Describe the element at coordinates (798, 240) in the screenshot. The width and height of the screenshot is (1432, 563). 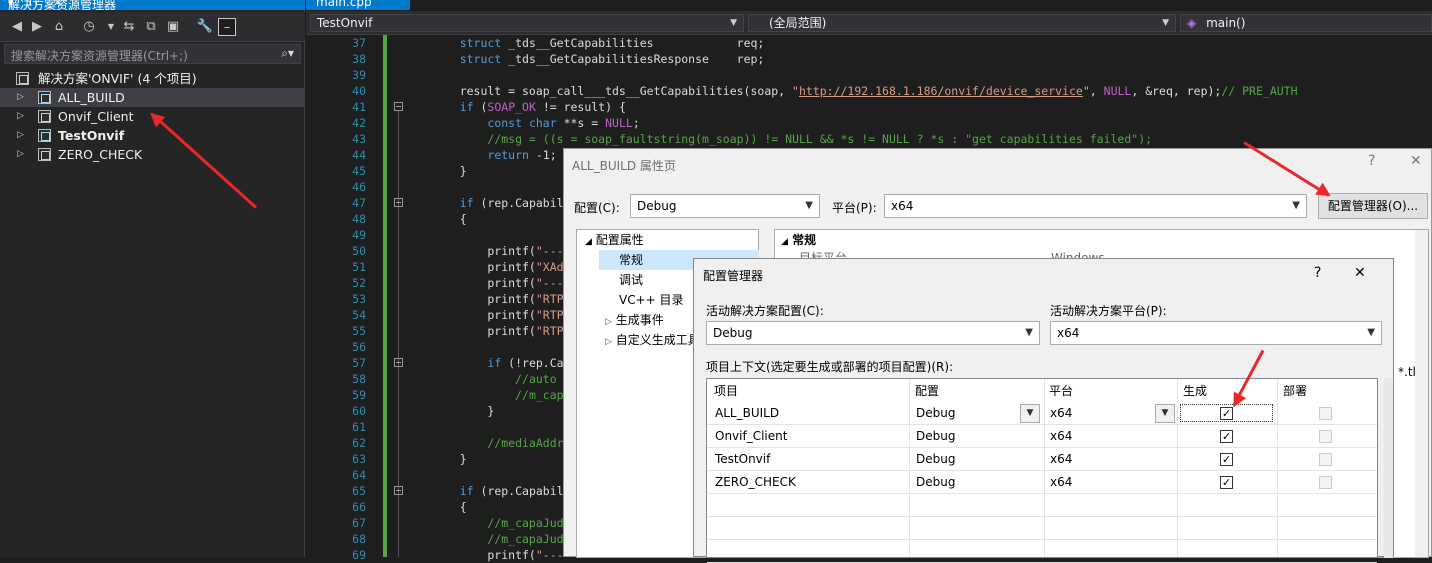
I see `grid-section-general: ◢ 常规` at that location.